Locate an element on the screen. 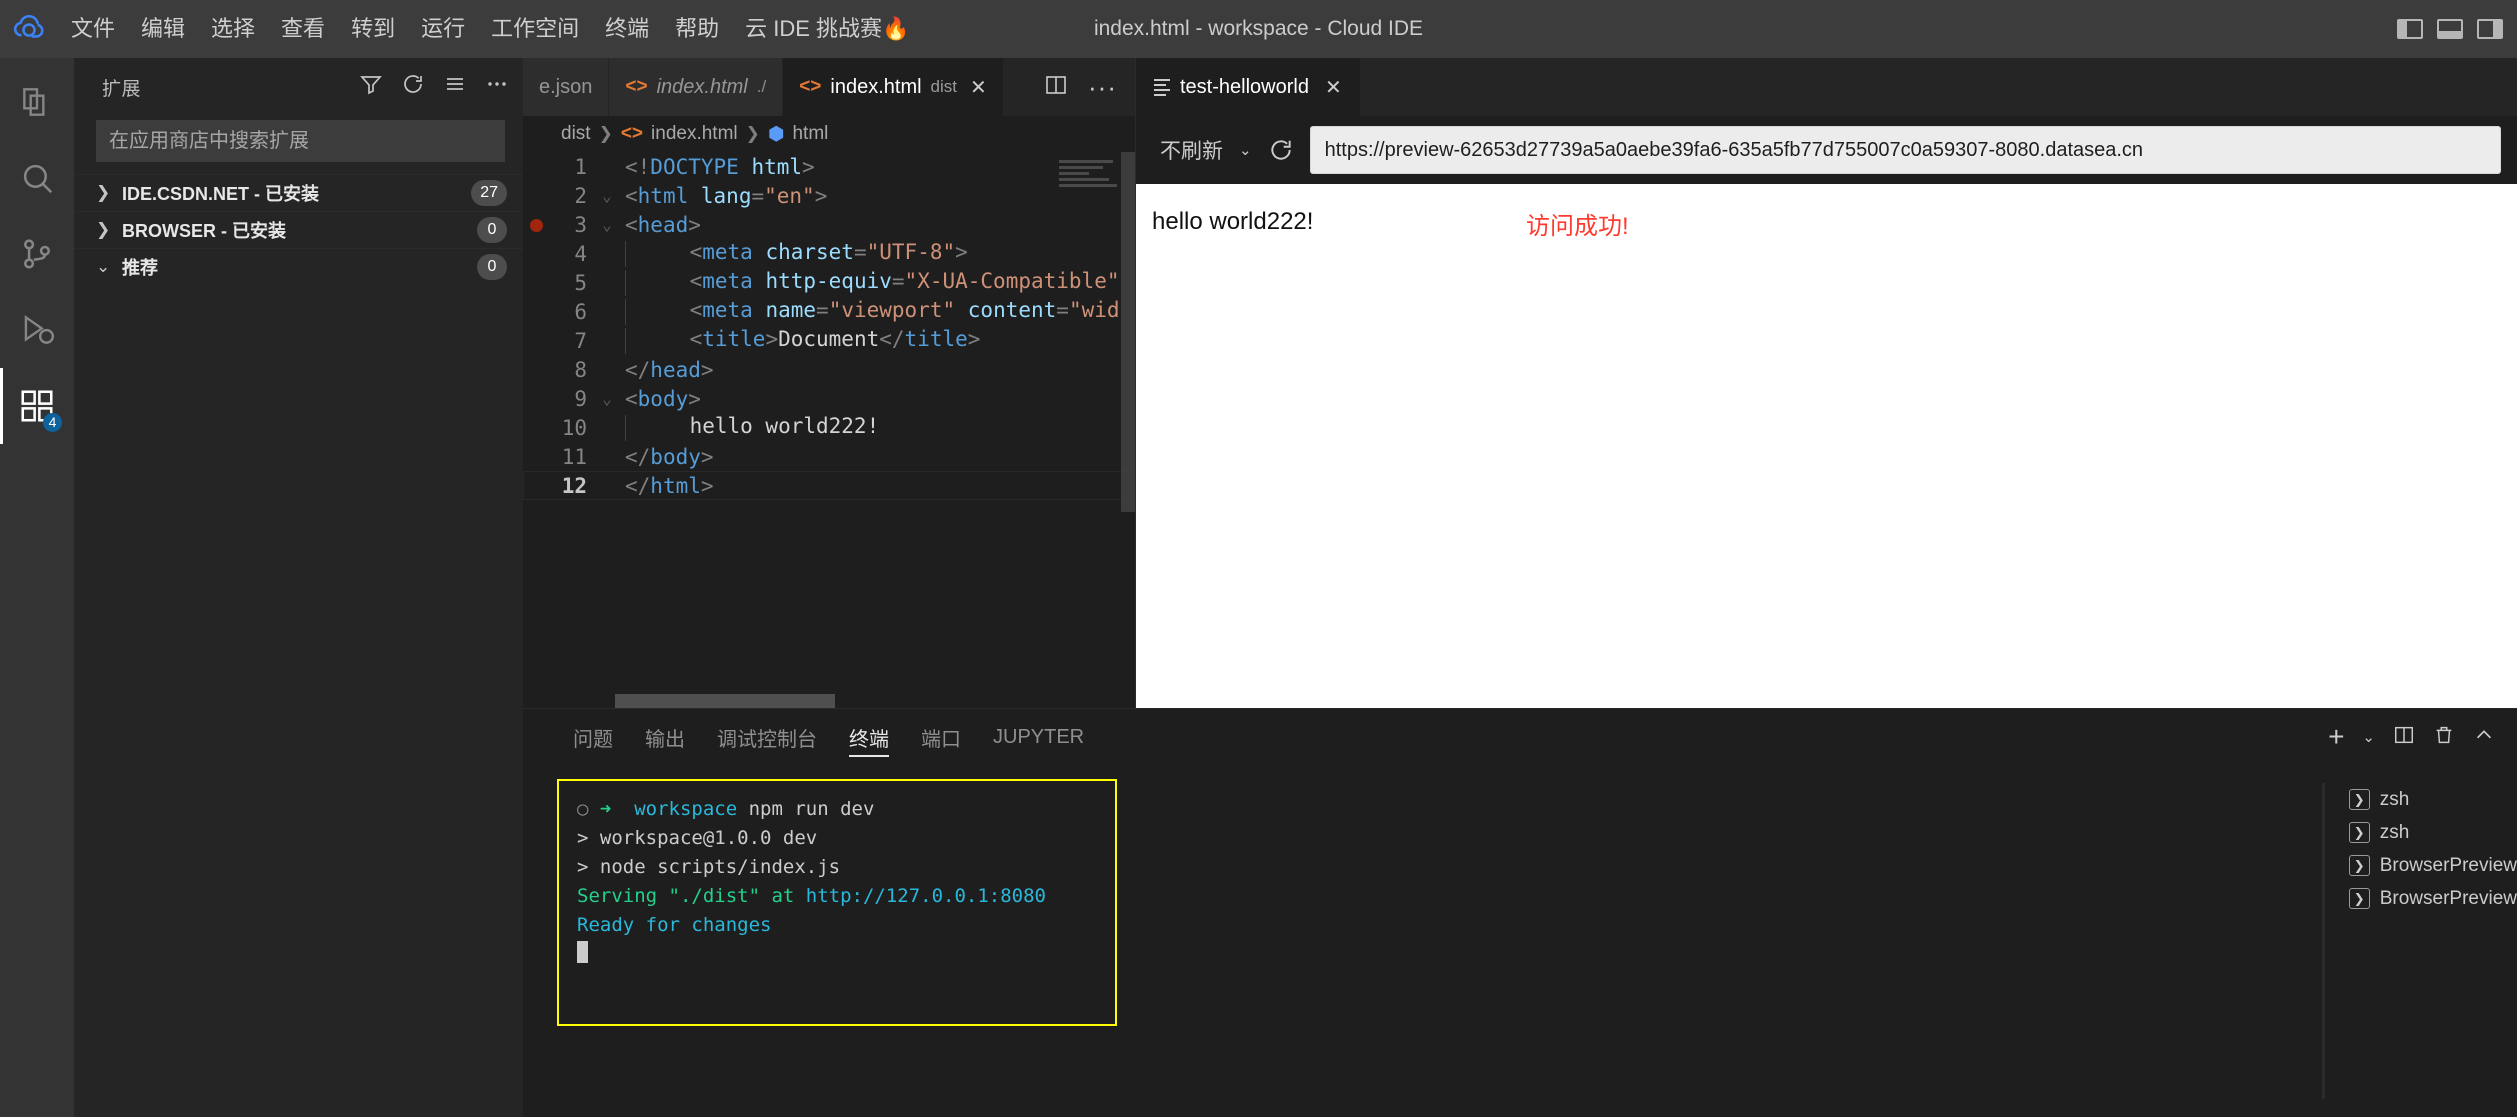  section-count: 0 is located at coordinates (492, 230).